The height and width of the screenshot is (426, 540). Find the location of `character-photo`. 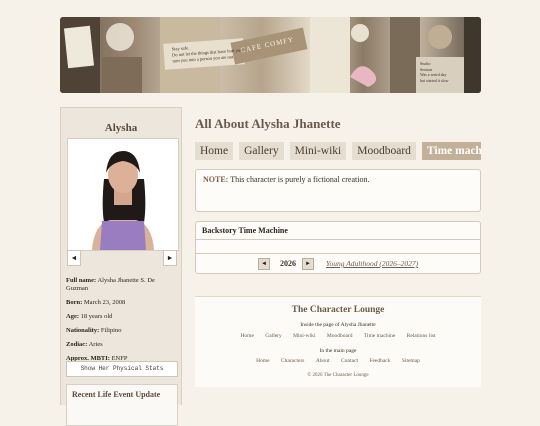

character-photo is located at coordinates (123, 194).